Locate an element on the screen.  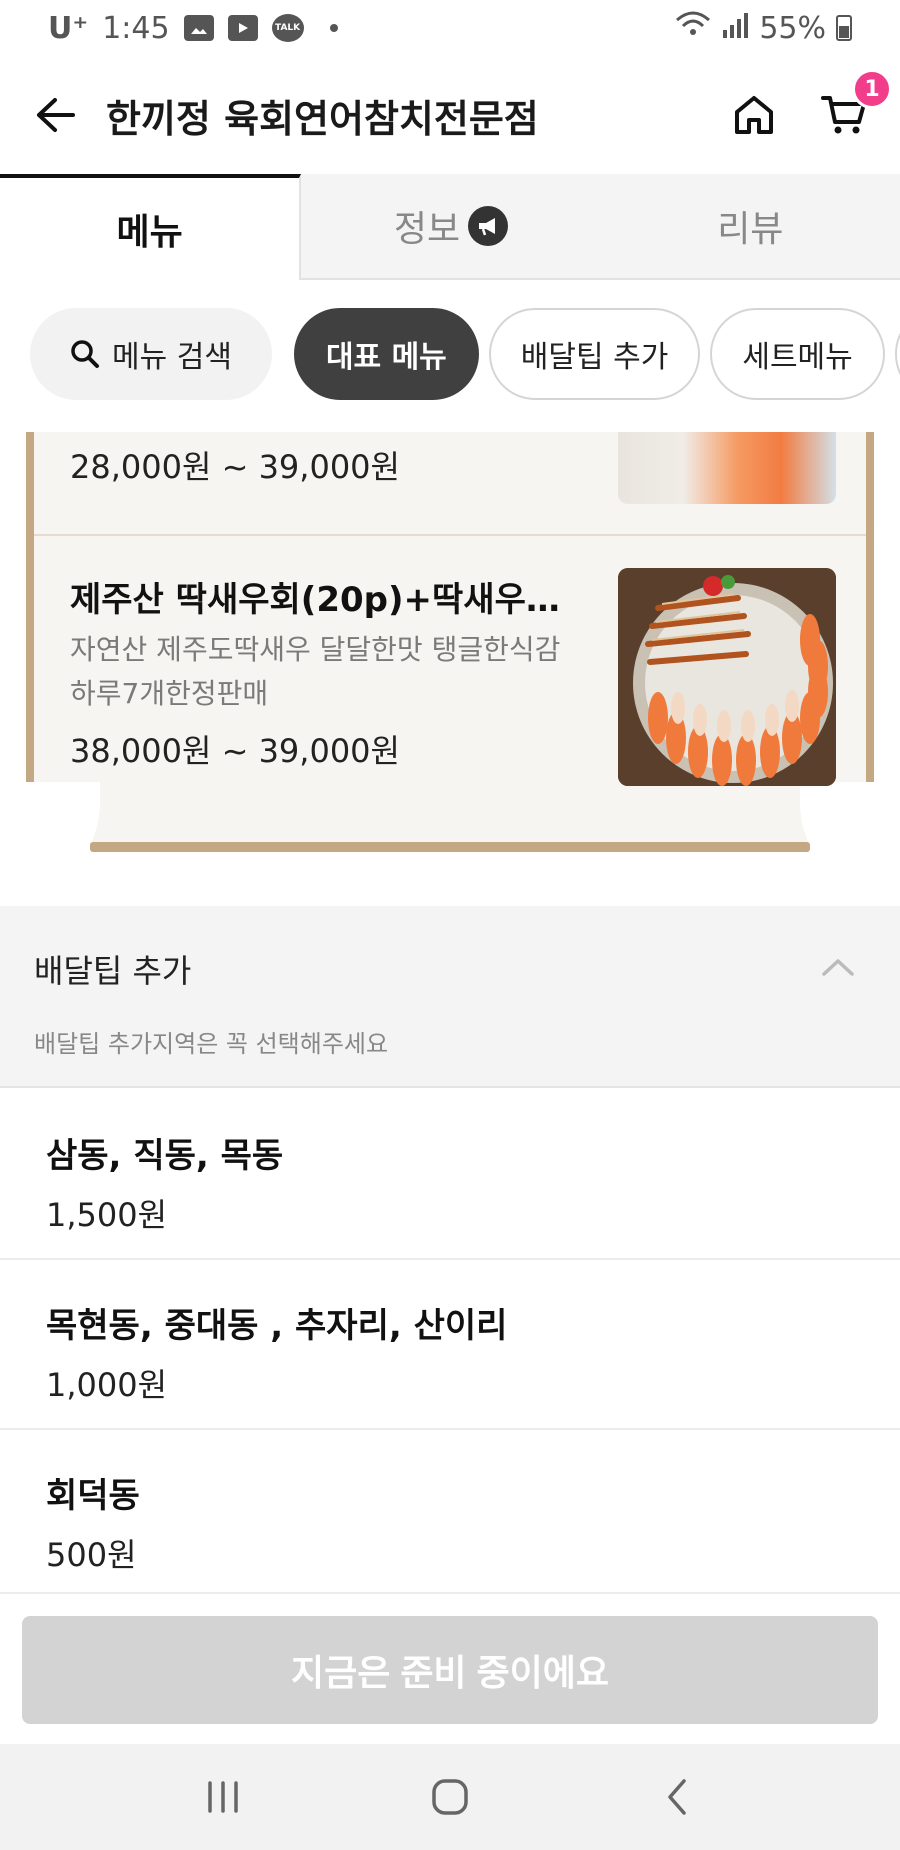
order-button: 지금은 준비 중이에요 is located at coordinates (450, 1670).